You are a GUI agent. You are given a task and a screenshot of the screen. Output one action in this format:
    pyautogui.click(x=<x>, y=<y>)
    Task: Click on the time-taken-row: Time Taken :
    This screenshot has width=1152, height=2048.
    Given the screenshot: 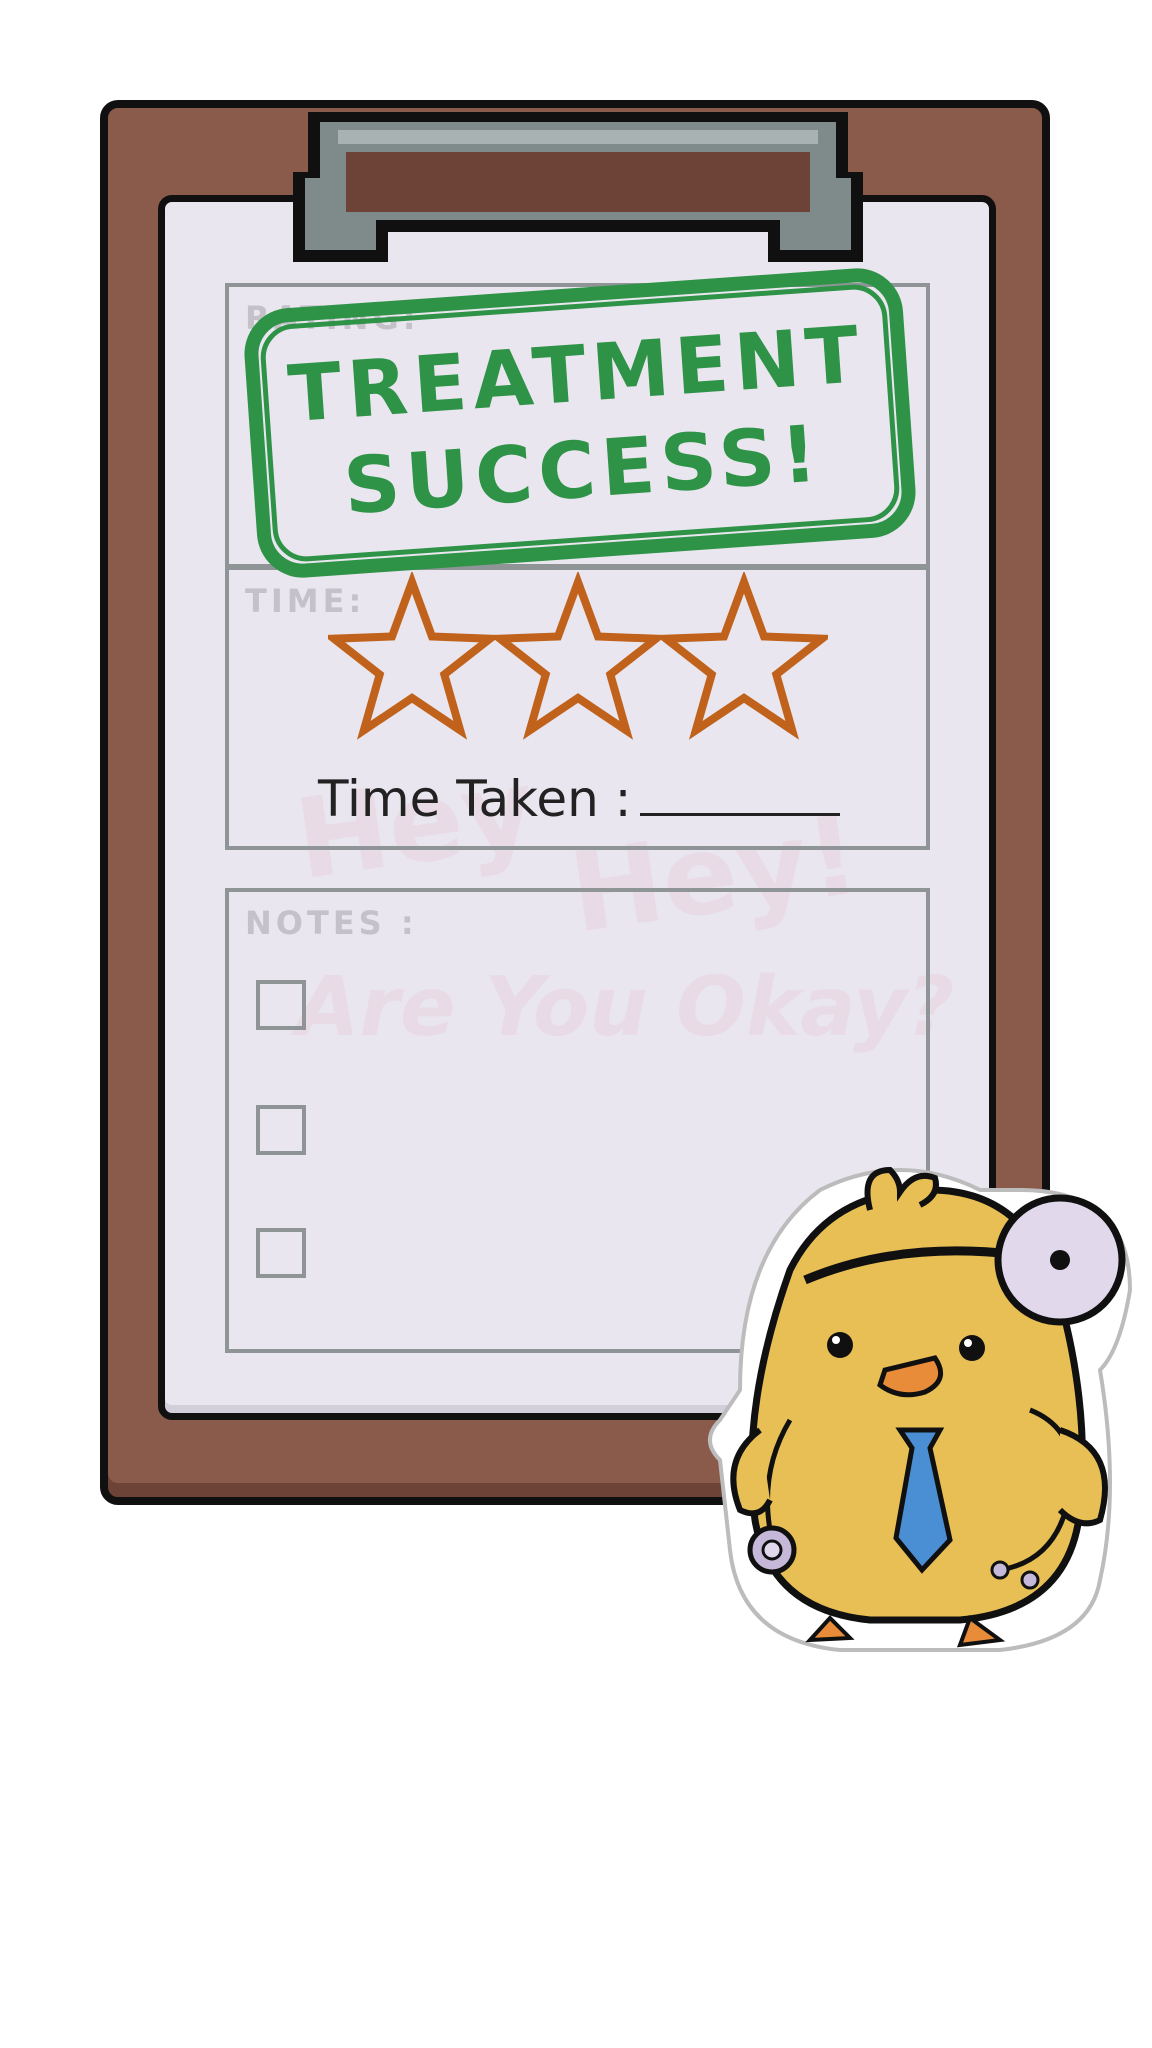 What is the action you would take?
    pyautogui.click(x=579, y=799)
    